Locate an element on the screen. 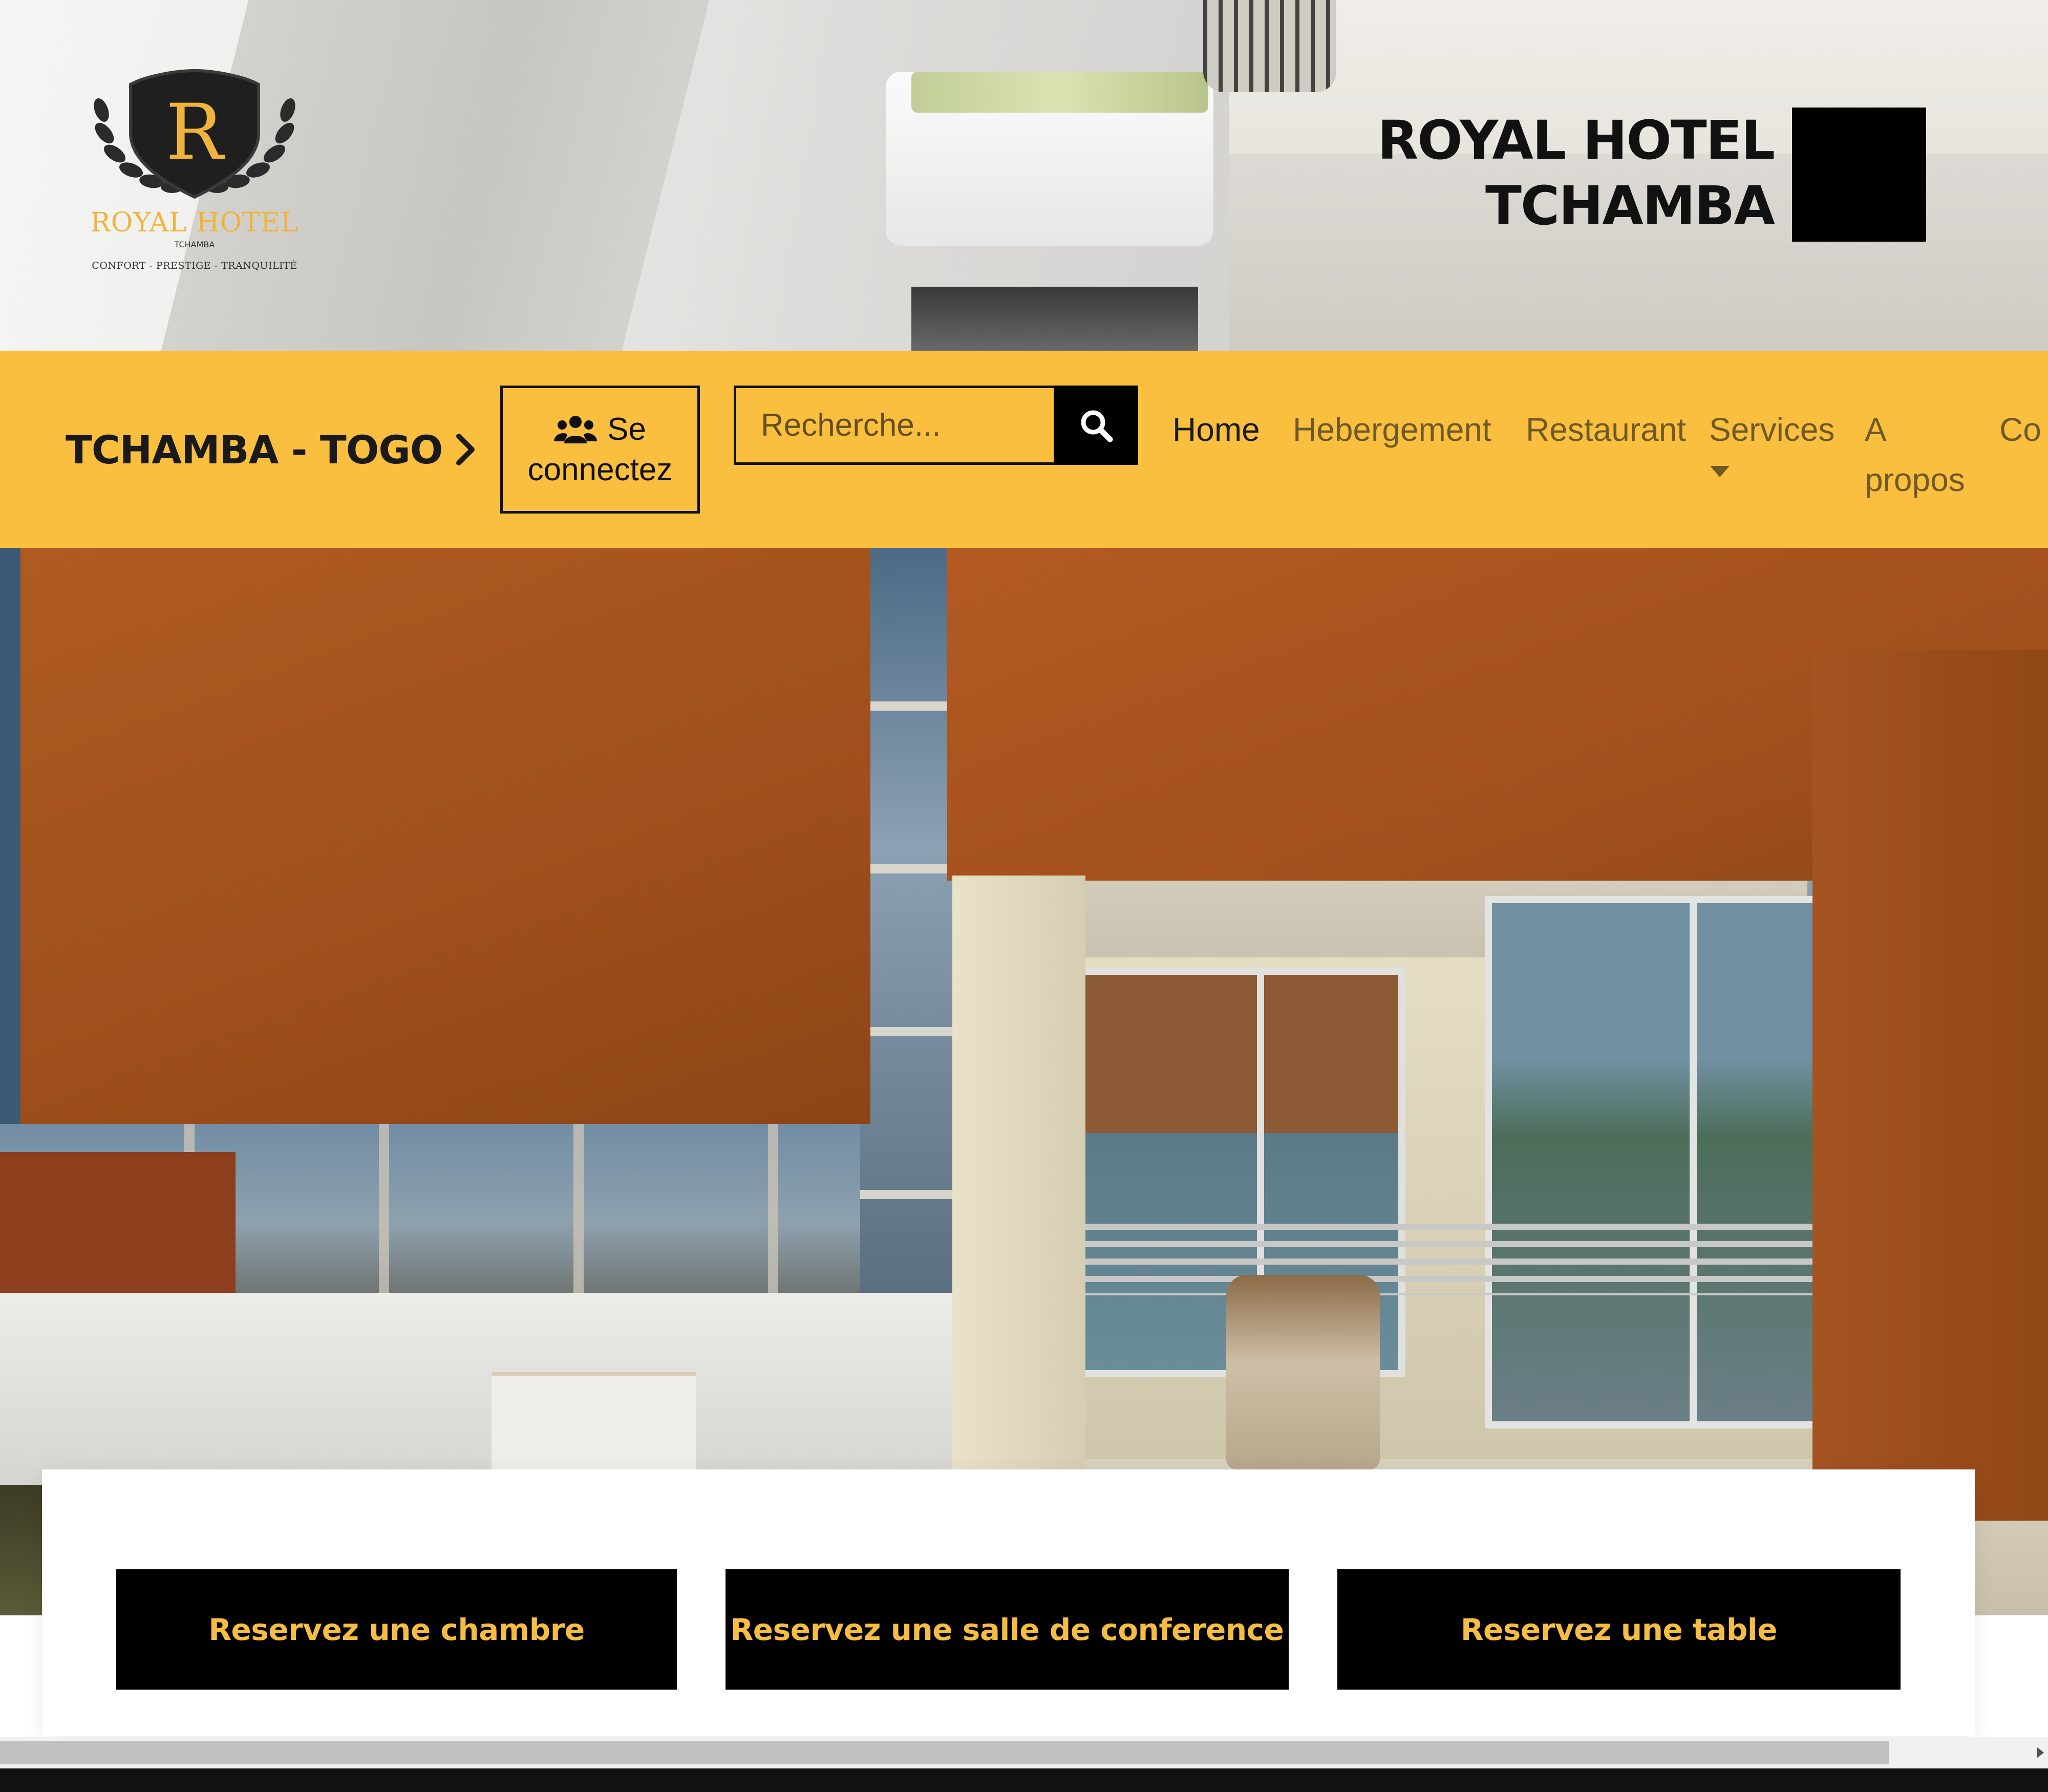 The height and width of the screenshot is (1792, 2048). scroll-right-icon is located at coordinates (2039, 1752).